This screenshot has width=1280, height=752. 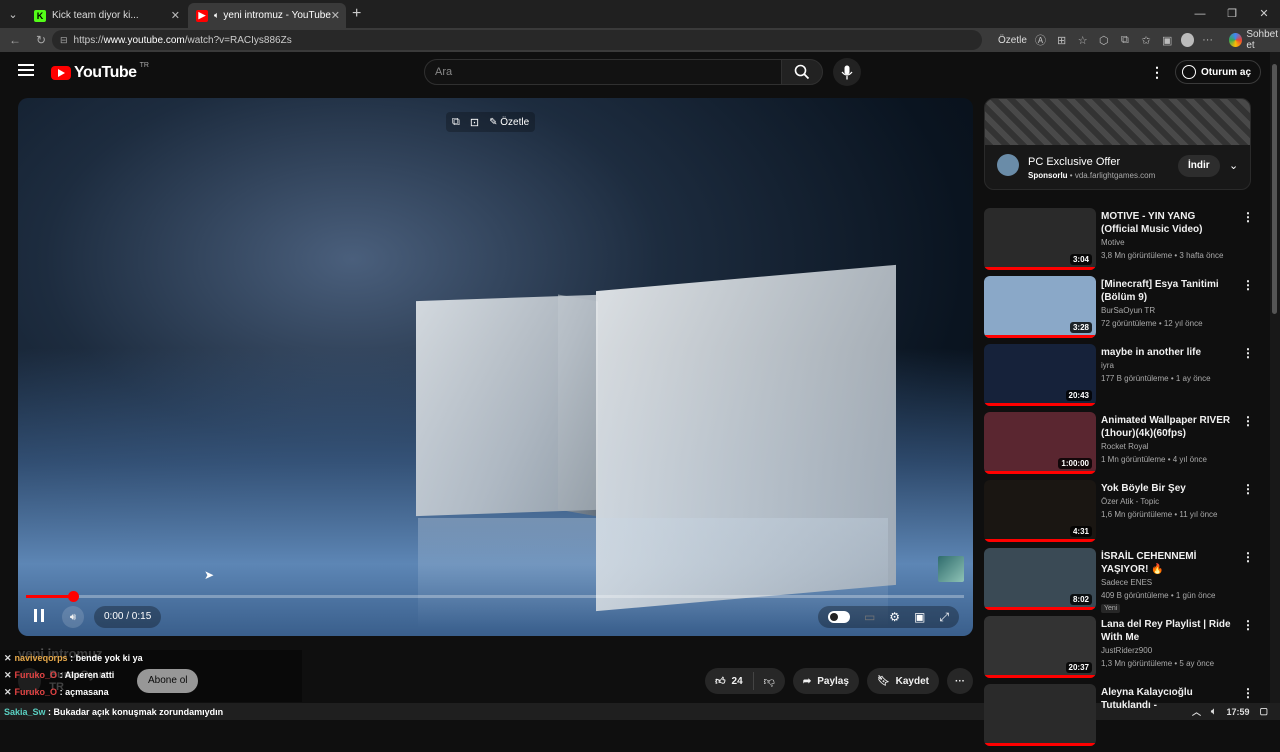 I want to click on youtube-logo: YouTube TR, so click(x=100, y=72).